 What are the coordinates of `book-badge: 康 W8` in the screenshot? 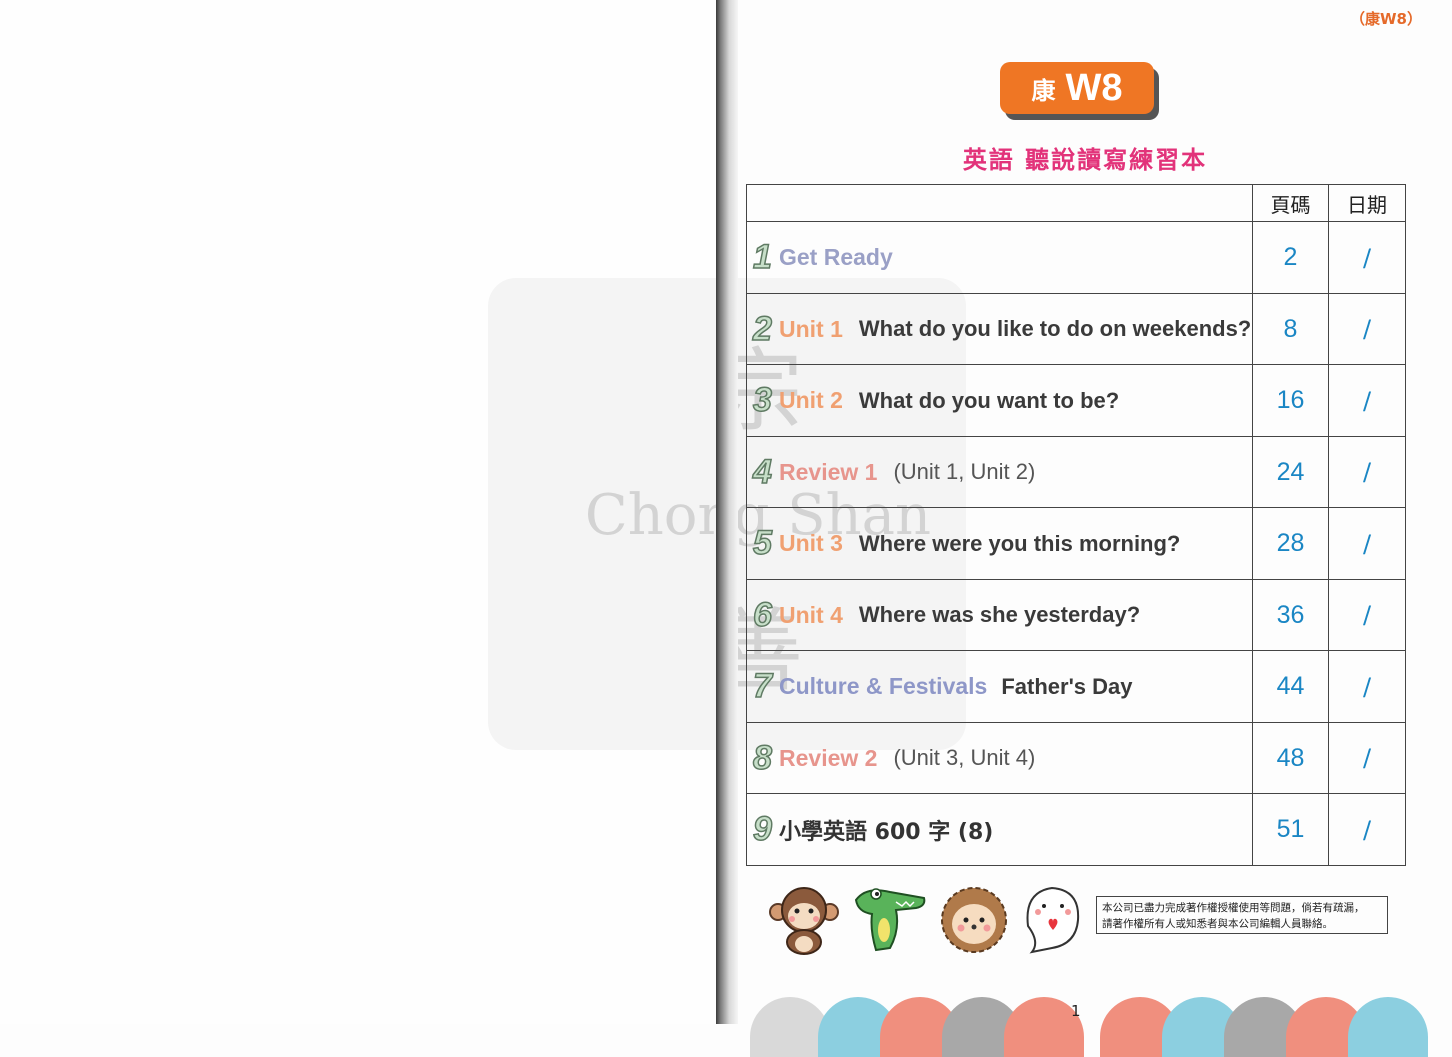 It's located at (1077, 88).